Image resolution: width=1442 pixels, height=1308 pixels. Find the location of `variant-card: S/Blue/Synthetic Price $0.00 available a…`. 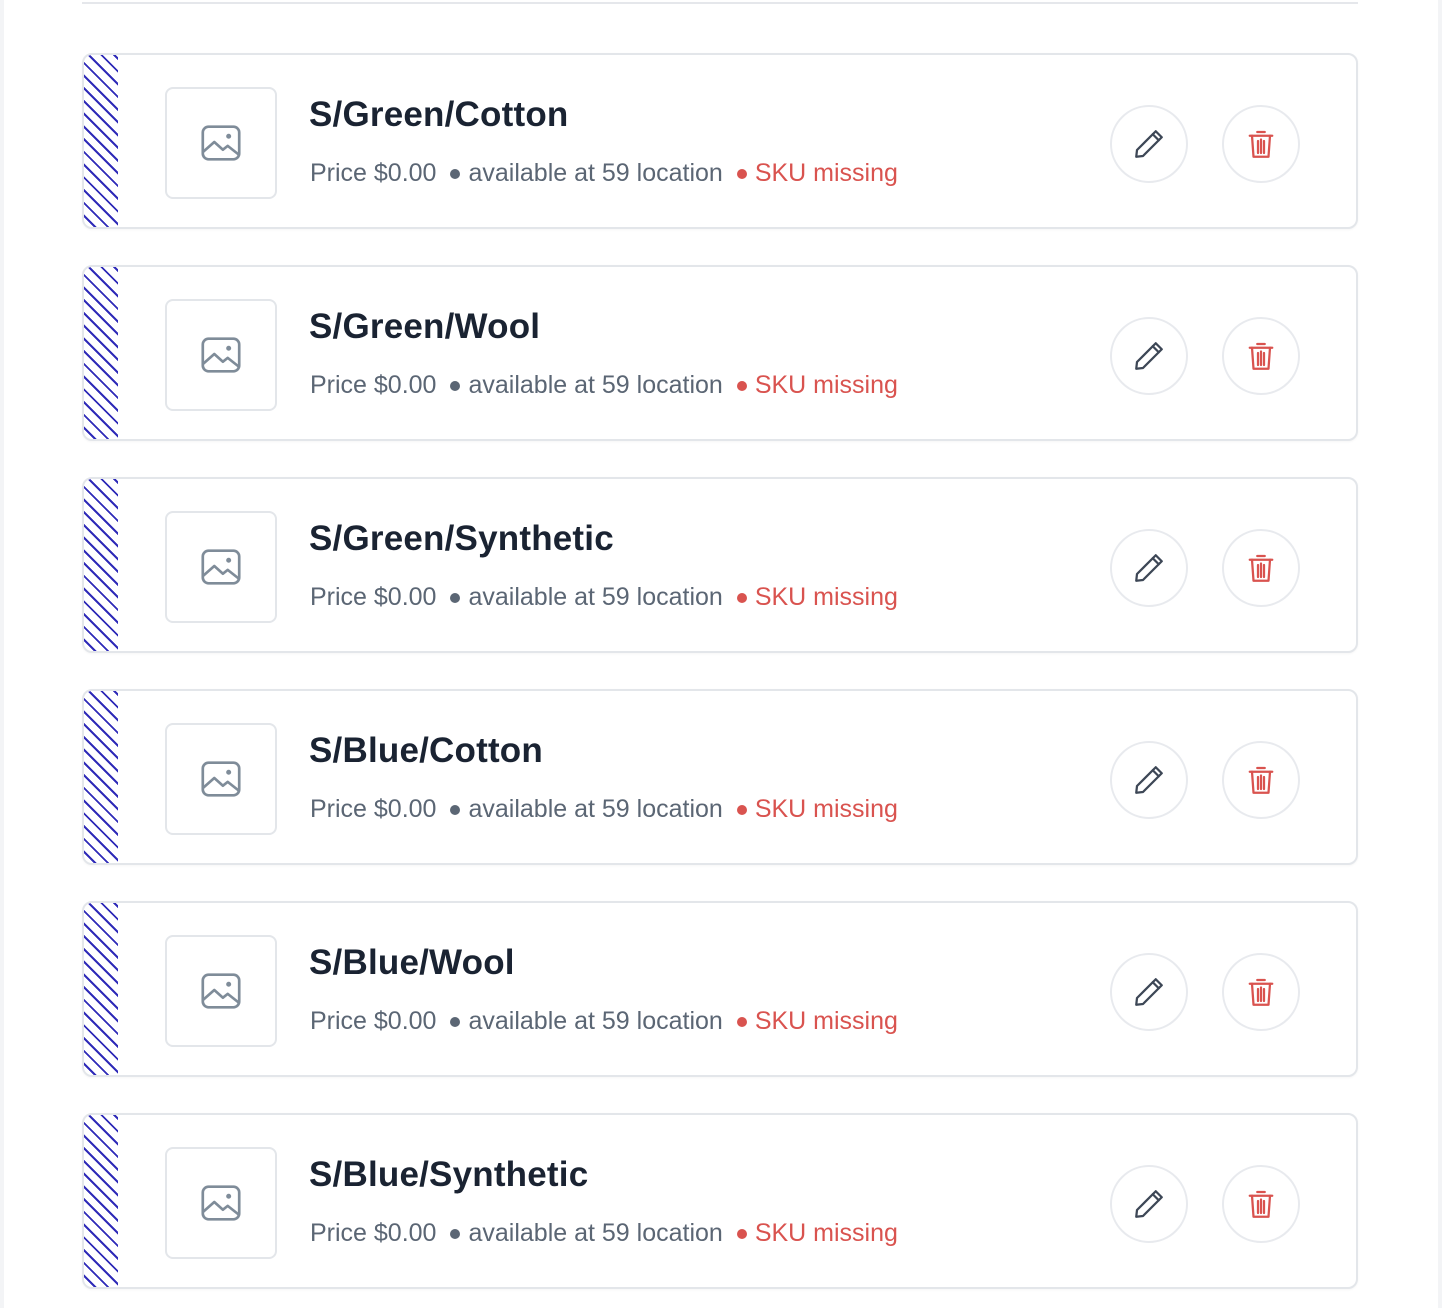

variant-card: S/Blue/Synthetic Price $0.00 available a… is located at coordinates (720, 1201).